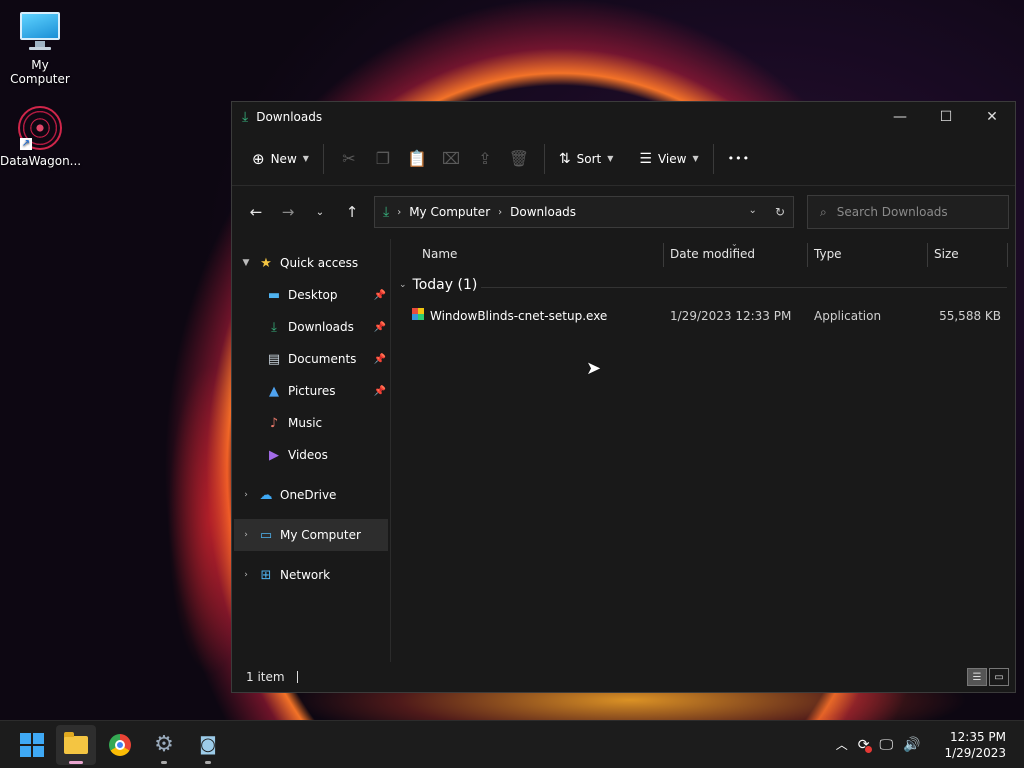 This screenshot has height=768, width=1024. I want to click on monitor-icon: ▭, so click(266, 535).